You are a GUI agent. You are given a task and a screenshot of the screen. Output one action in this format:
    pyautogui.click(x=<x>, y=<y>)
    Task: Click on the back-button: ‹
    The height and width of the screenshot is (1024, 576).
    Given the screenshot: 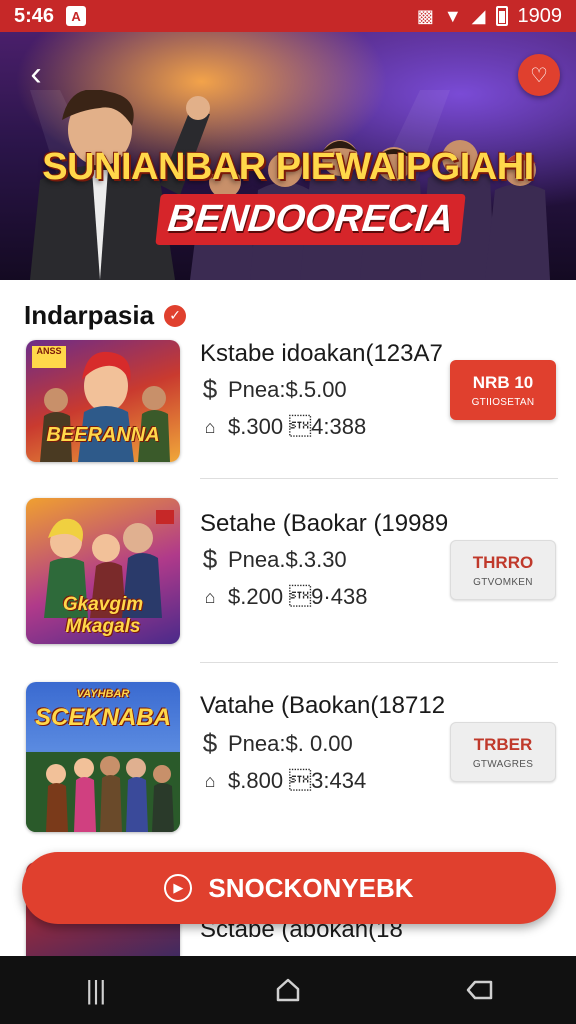 What is the action you would take?
    pyautogui.click(x=36, y=74)
    